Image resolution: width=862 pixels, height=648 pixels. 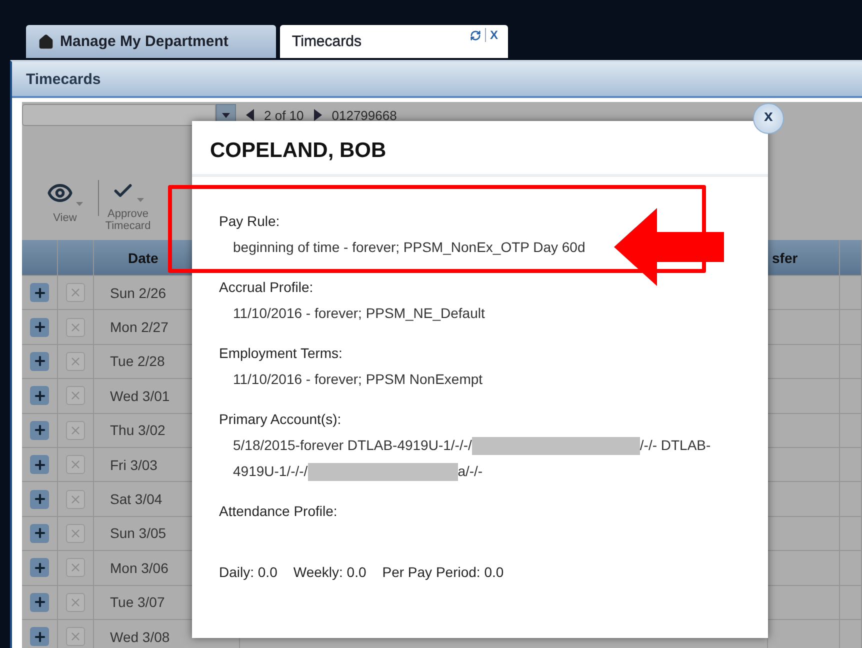 What do you see at coordinates (143, 258) in the screenshot?
I see `column-header: Date` at bounding box center [143, 258].